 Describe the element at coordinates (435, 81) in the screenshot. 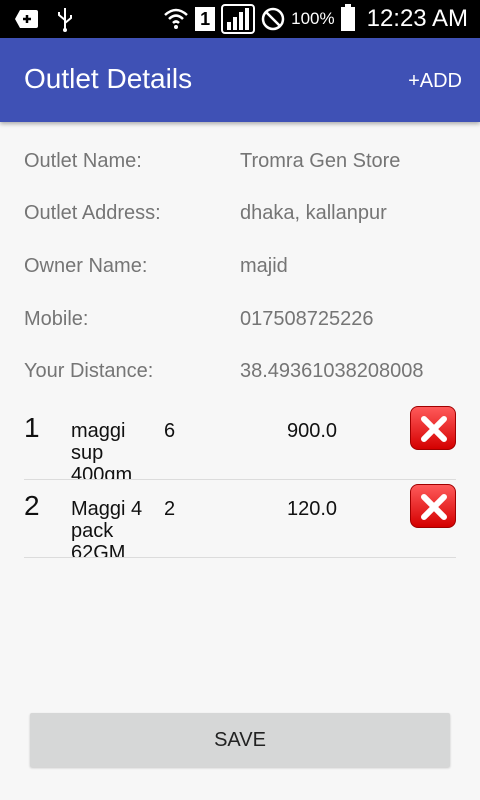

I see `add-button: +ADD` at that location.